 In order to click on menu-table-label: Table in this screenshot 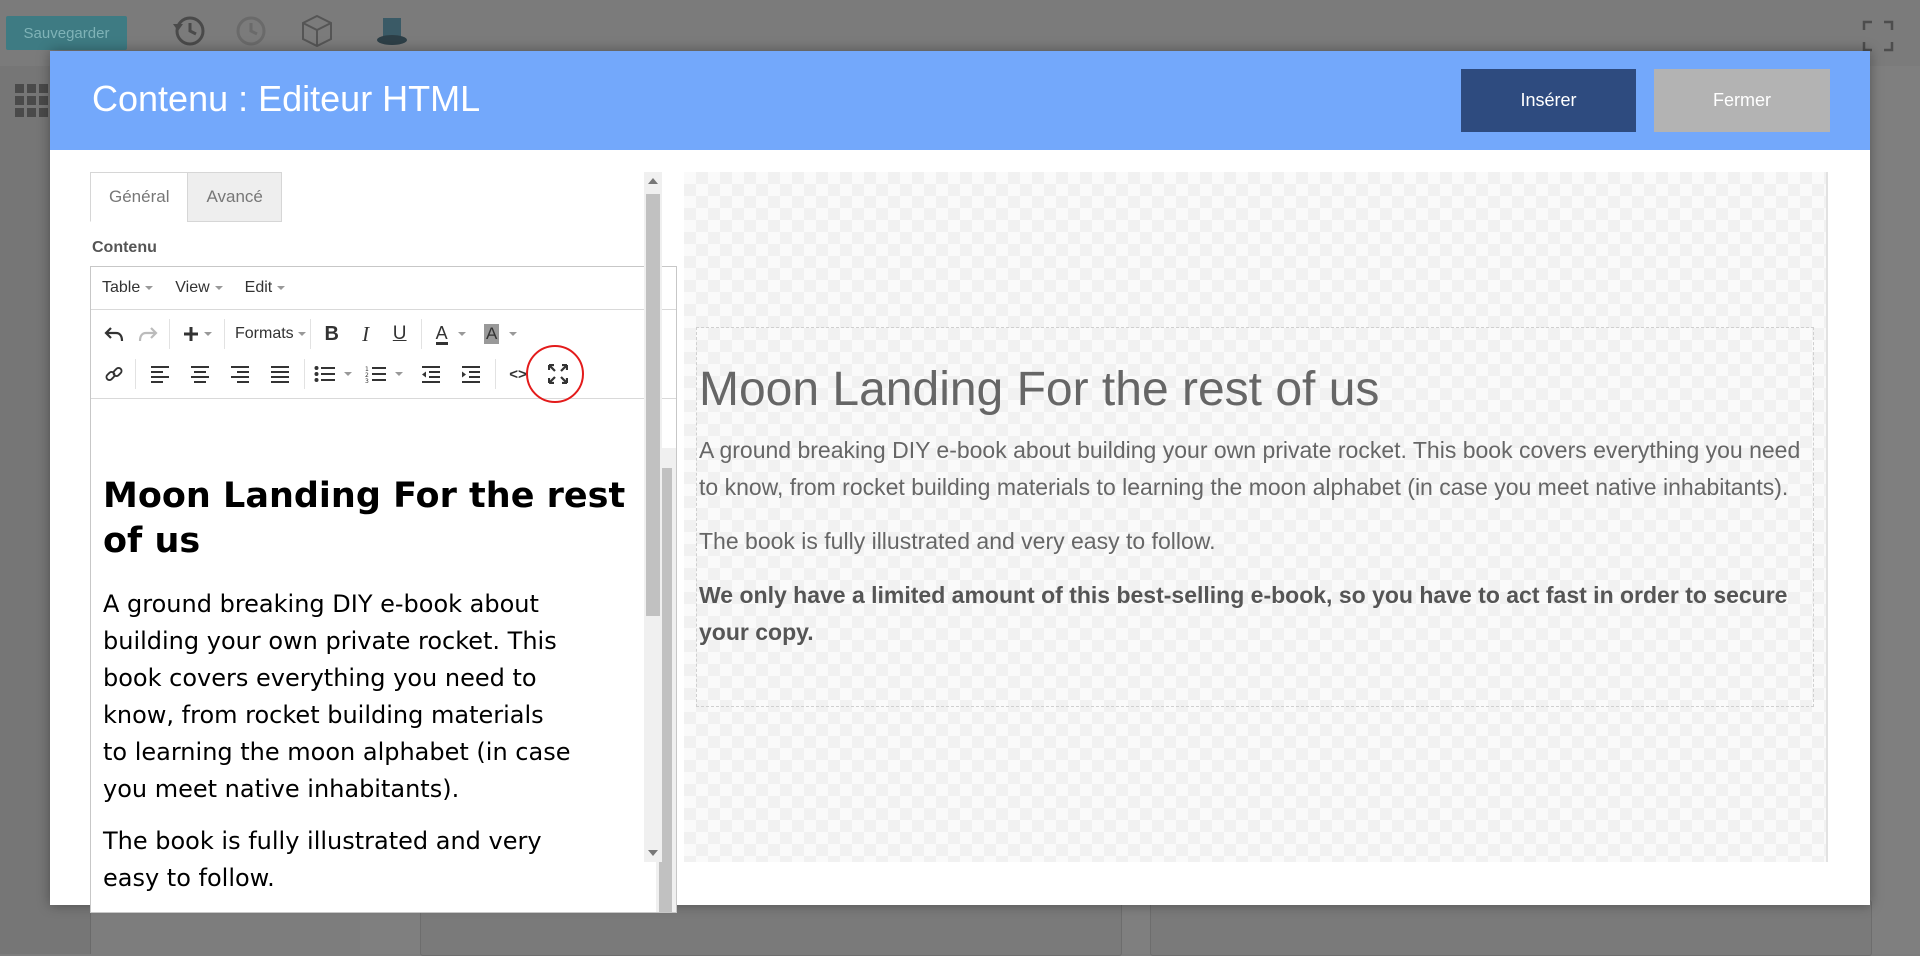, I will do `click(121, 287)`.